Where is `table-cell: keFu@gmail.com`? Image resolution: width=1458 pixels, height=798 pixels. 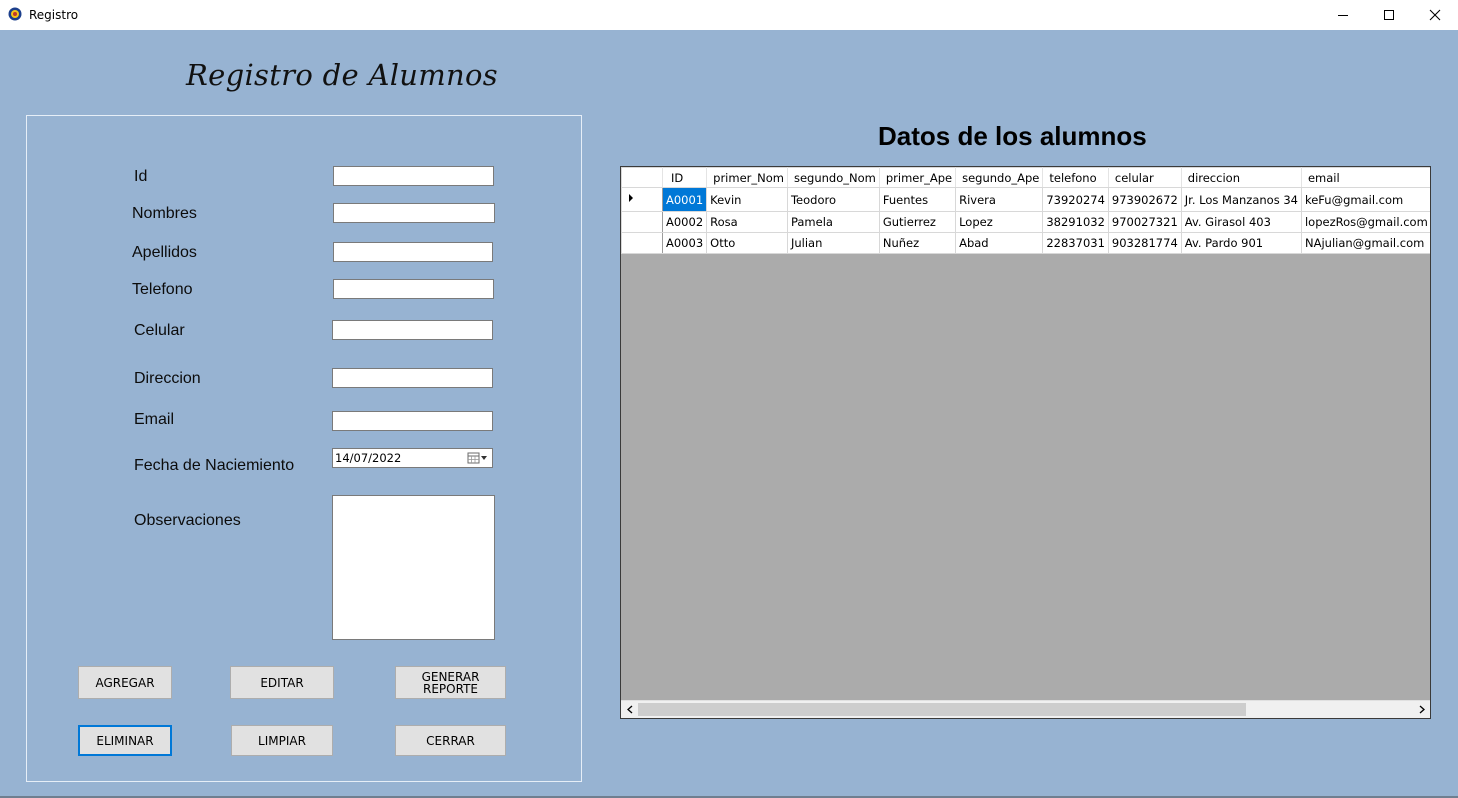
table-cell: keFu@gmail.com is located at coordinates (1365, 199).